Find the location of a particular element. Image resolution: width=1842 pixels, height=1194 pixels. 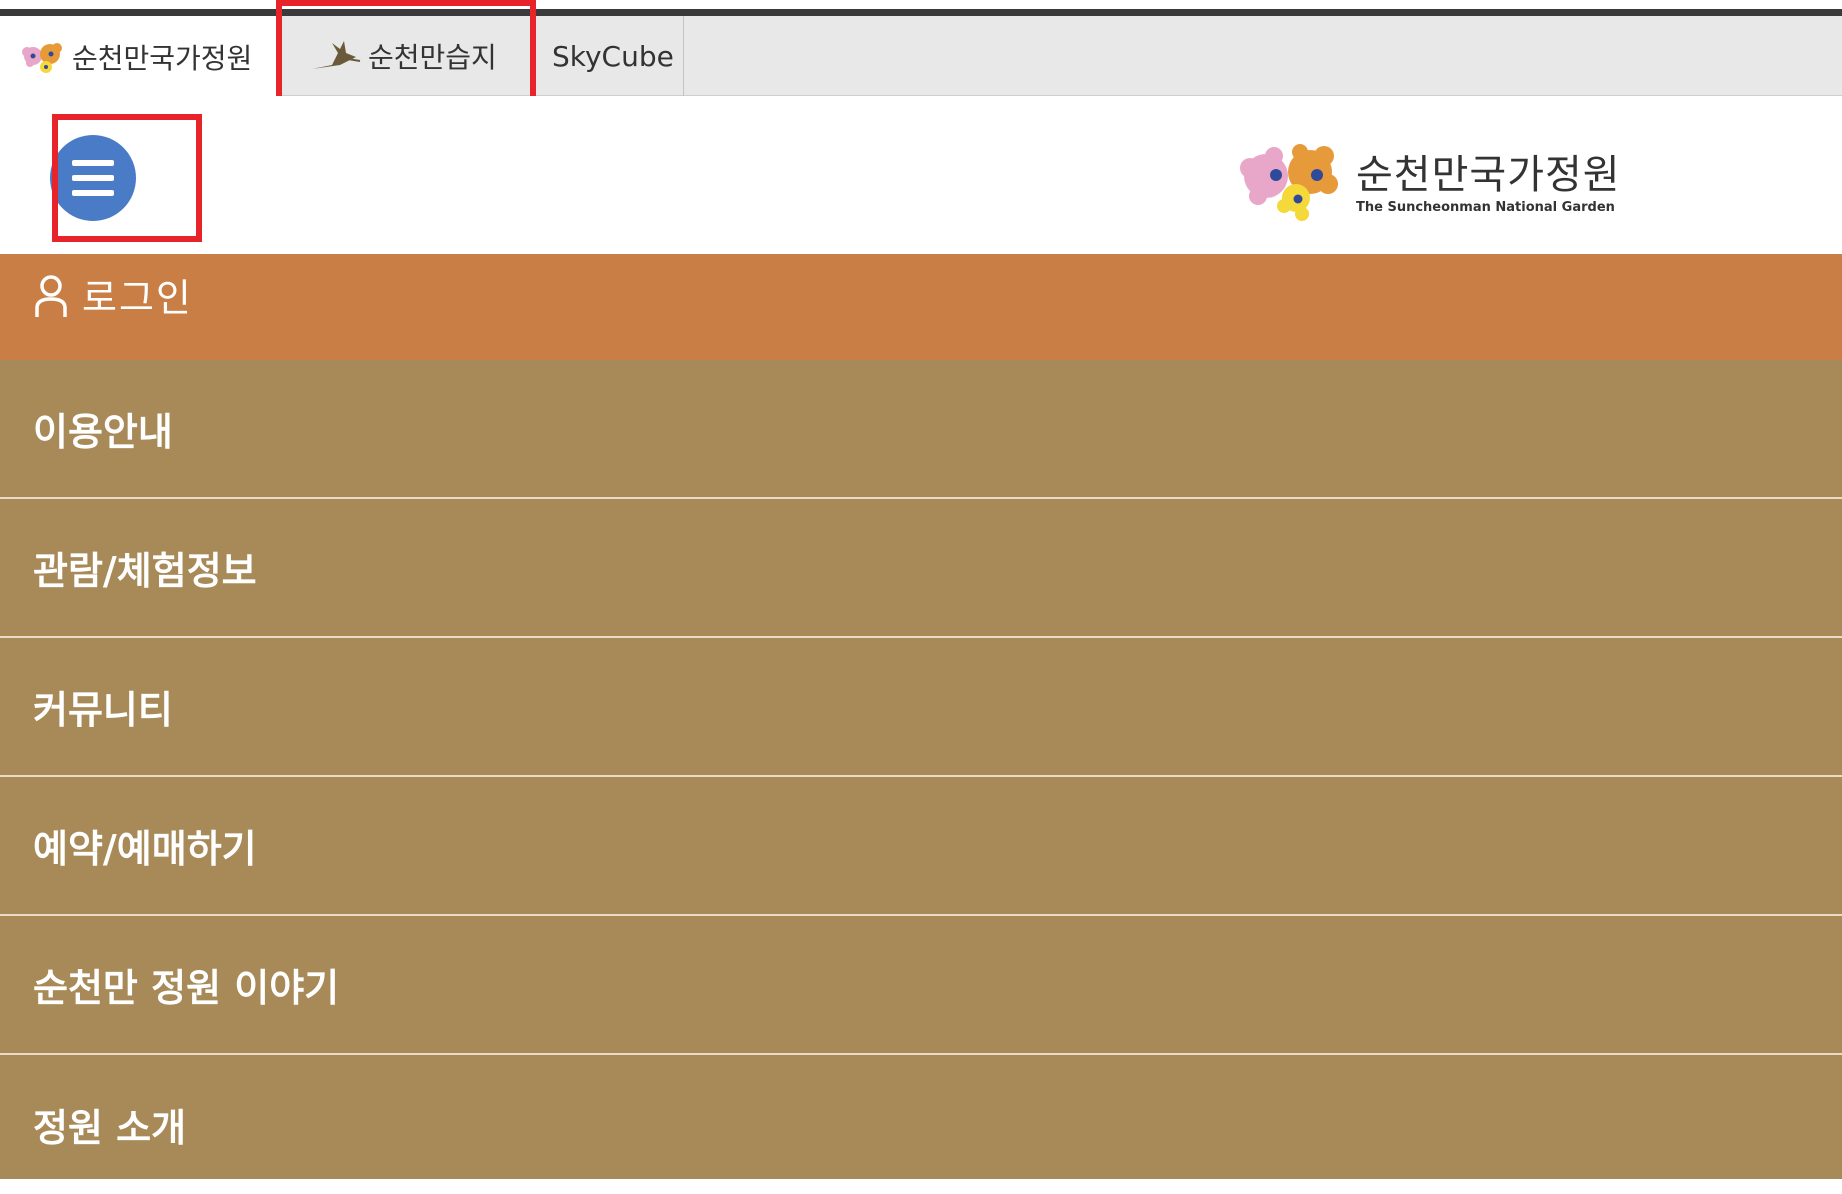

tab-suncheonman-wetland: 순천만습지 is located at coordinates (407, 56).